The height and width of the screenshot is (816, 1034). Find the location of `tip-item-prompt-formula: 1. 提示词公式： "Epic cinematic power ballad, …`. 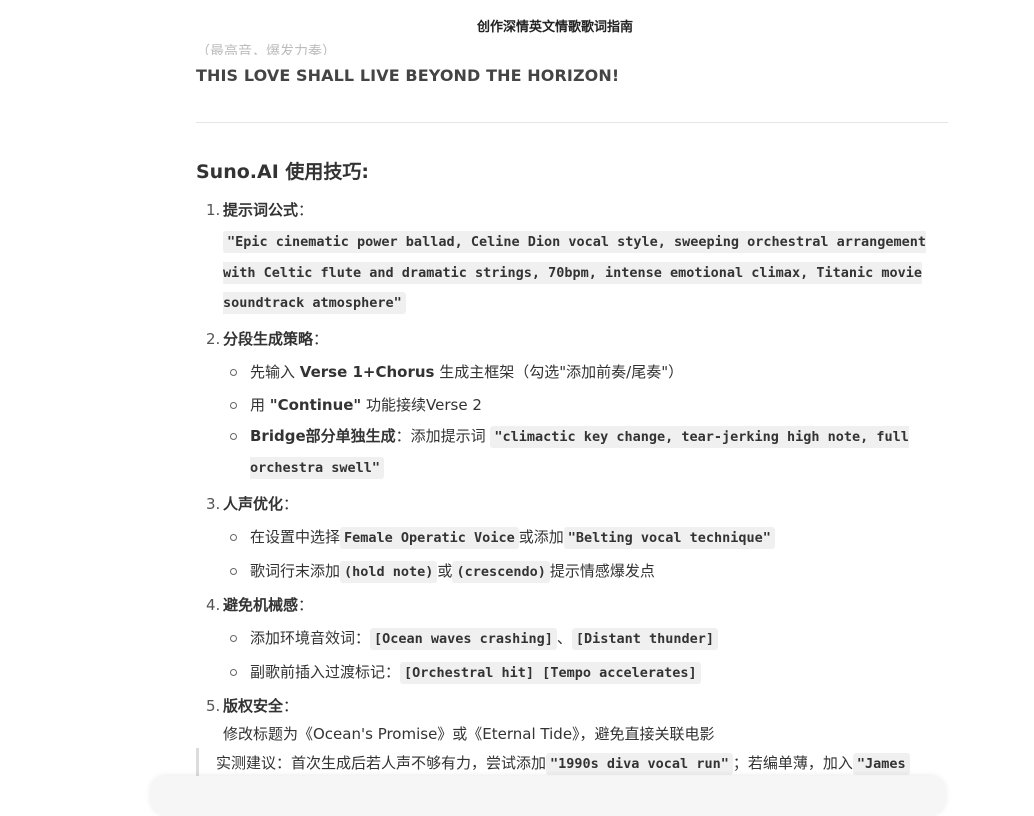

tip-item-prompt-formula: 1. 提示词公式： "Epic cinematic power ballad, … is located at coordinates (572, 258).